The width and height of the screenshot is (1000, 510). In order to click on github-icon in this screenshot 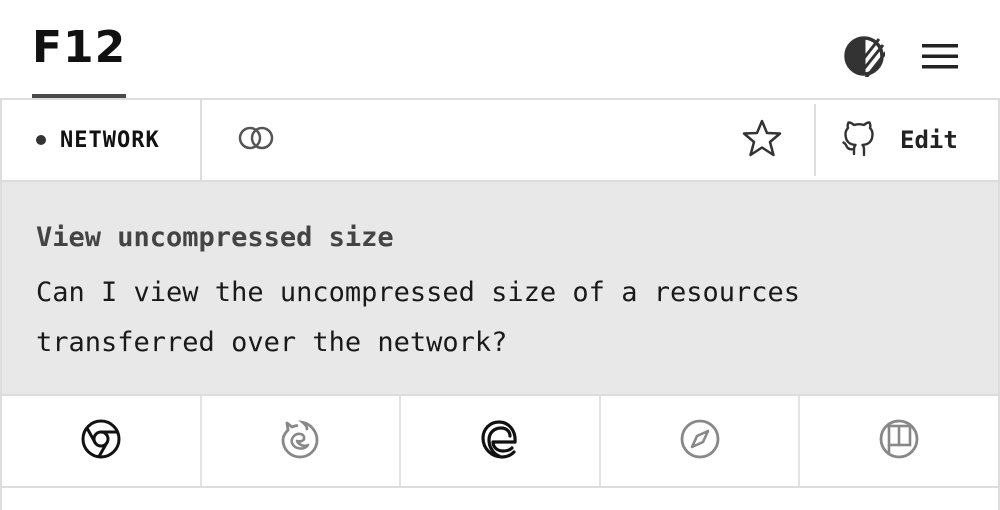, I will do `click(859, 140)`.